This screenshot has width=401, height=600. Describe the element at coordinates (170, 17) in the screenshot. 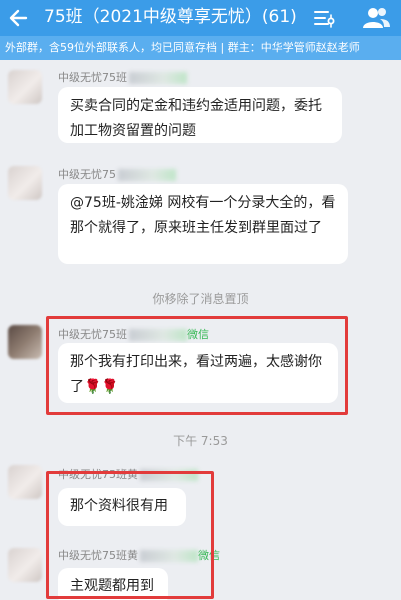

I see `chat-title: 75班（2021中级尊享无忧）(61)` at that location.